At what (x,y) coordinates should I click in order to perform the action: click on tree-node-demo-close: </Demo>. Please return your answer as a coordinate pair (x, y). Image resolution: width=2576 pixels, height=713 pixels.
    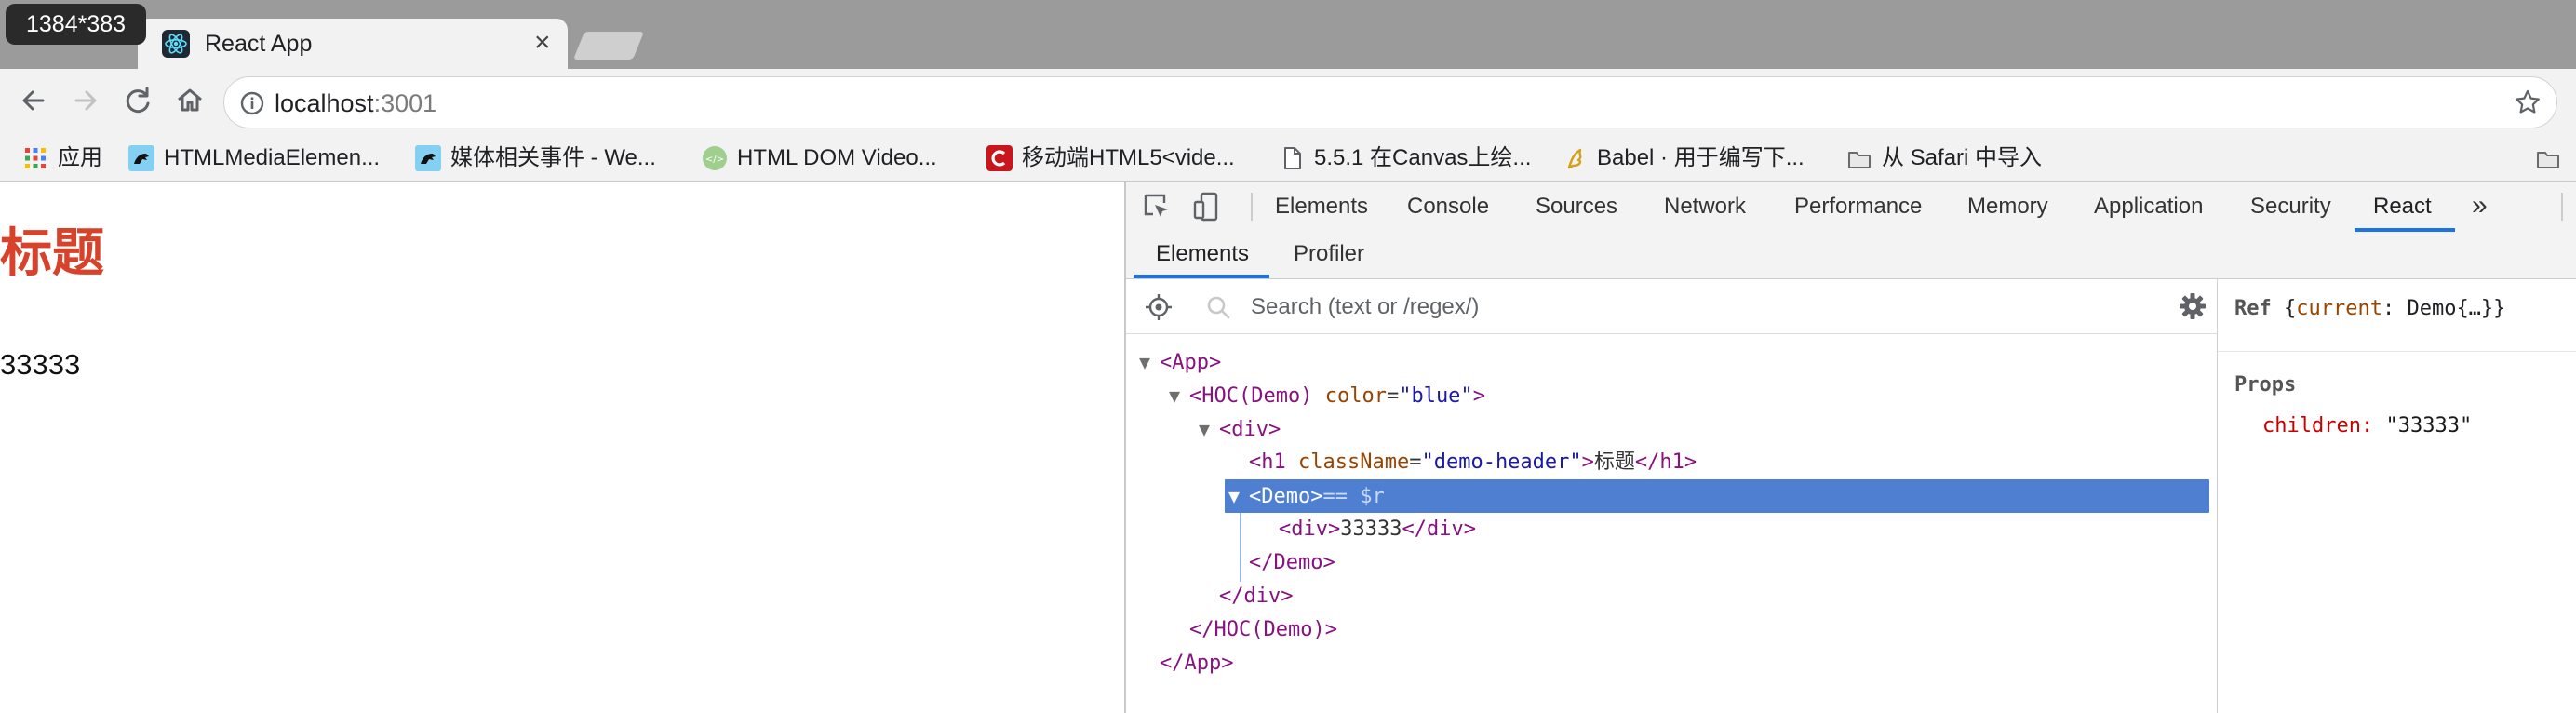
    Looking at the image, I should click on (1292, 563).